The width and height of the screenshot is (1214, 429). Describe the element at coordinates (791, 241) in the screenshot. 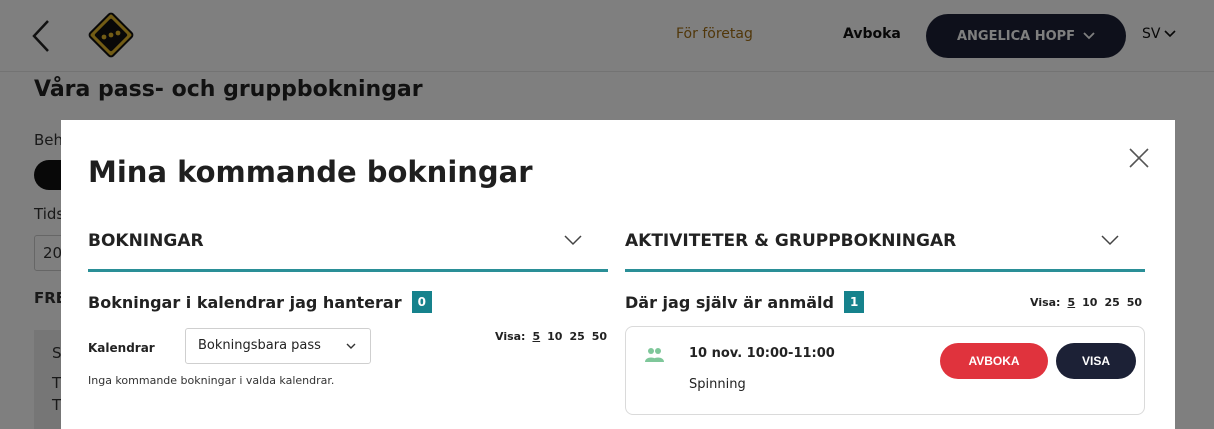

I see `section-title: AKTIVITETER & GRUPPBOKNINGAR` at that location.